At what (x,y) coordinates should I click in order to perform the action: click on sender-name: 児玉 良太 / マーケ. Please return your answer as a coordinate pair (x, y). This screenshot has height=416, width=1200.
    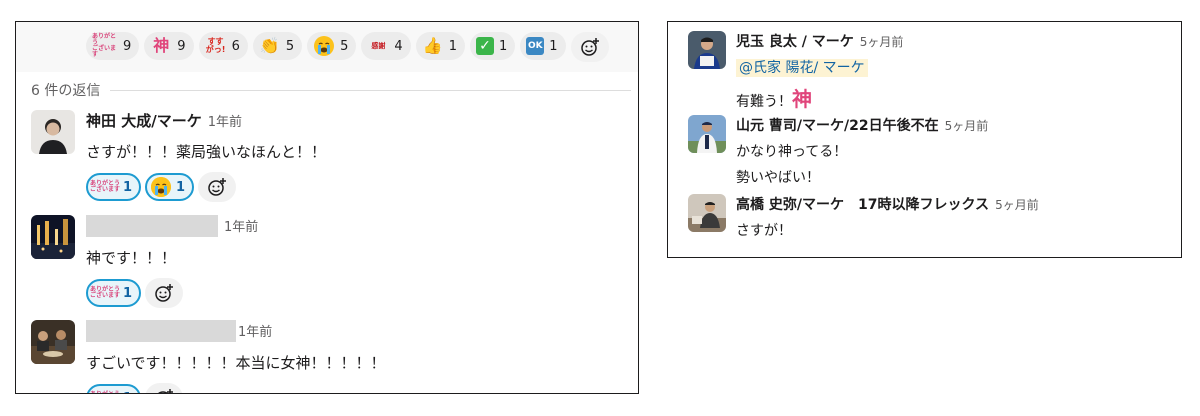
    Looking at the image, I should click on (795, 42).